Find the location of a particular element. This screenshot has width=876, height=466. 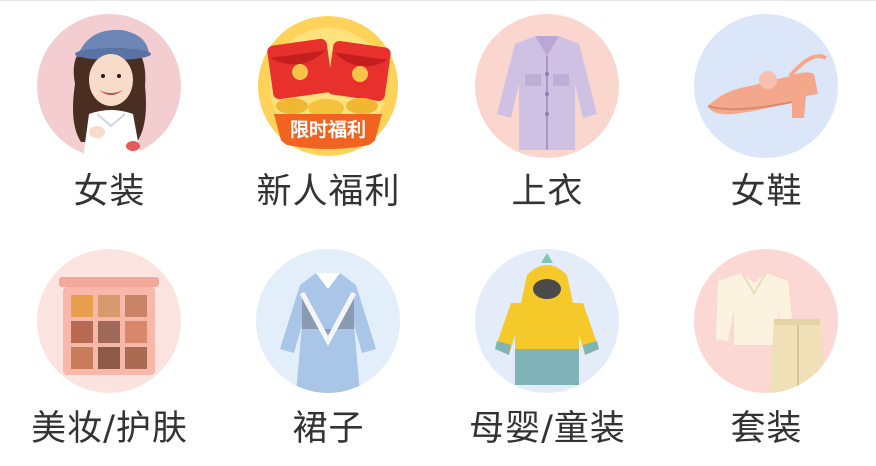

category-item-maternity-kids: 母婴/童装 is located at coordinates (547, 349).